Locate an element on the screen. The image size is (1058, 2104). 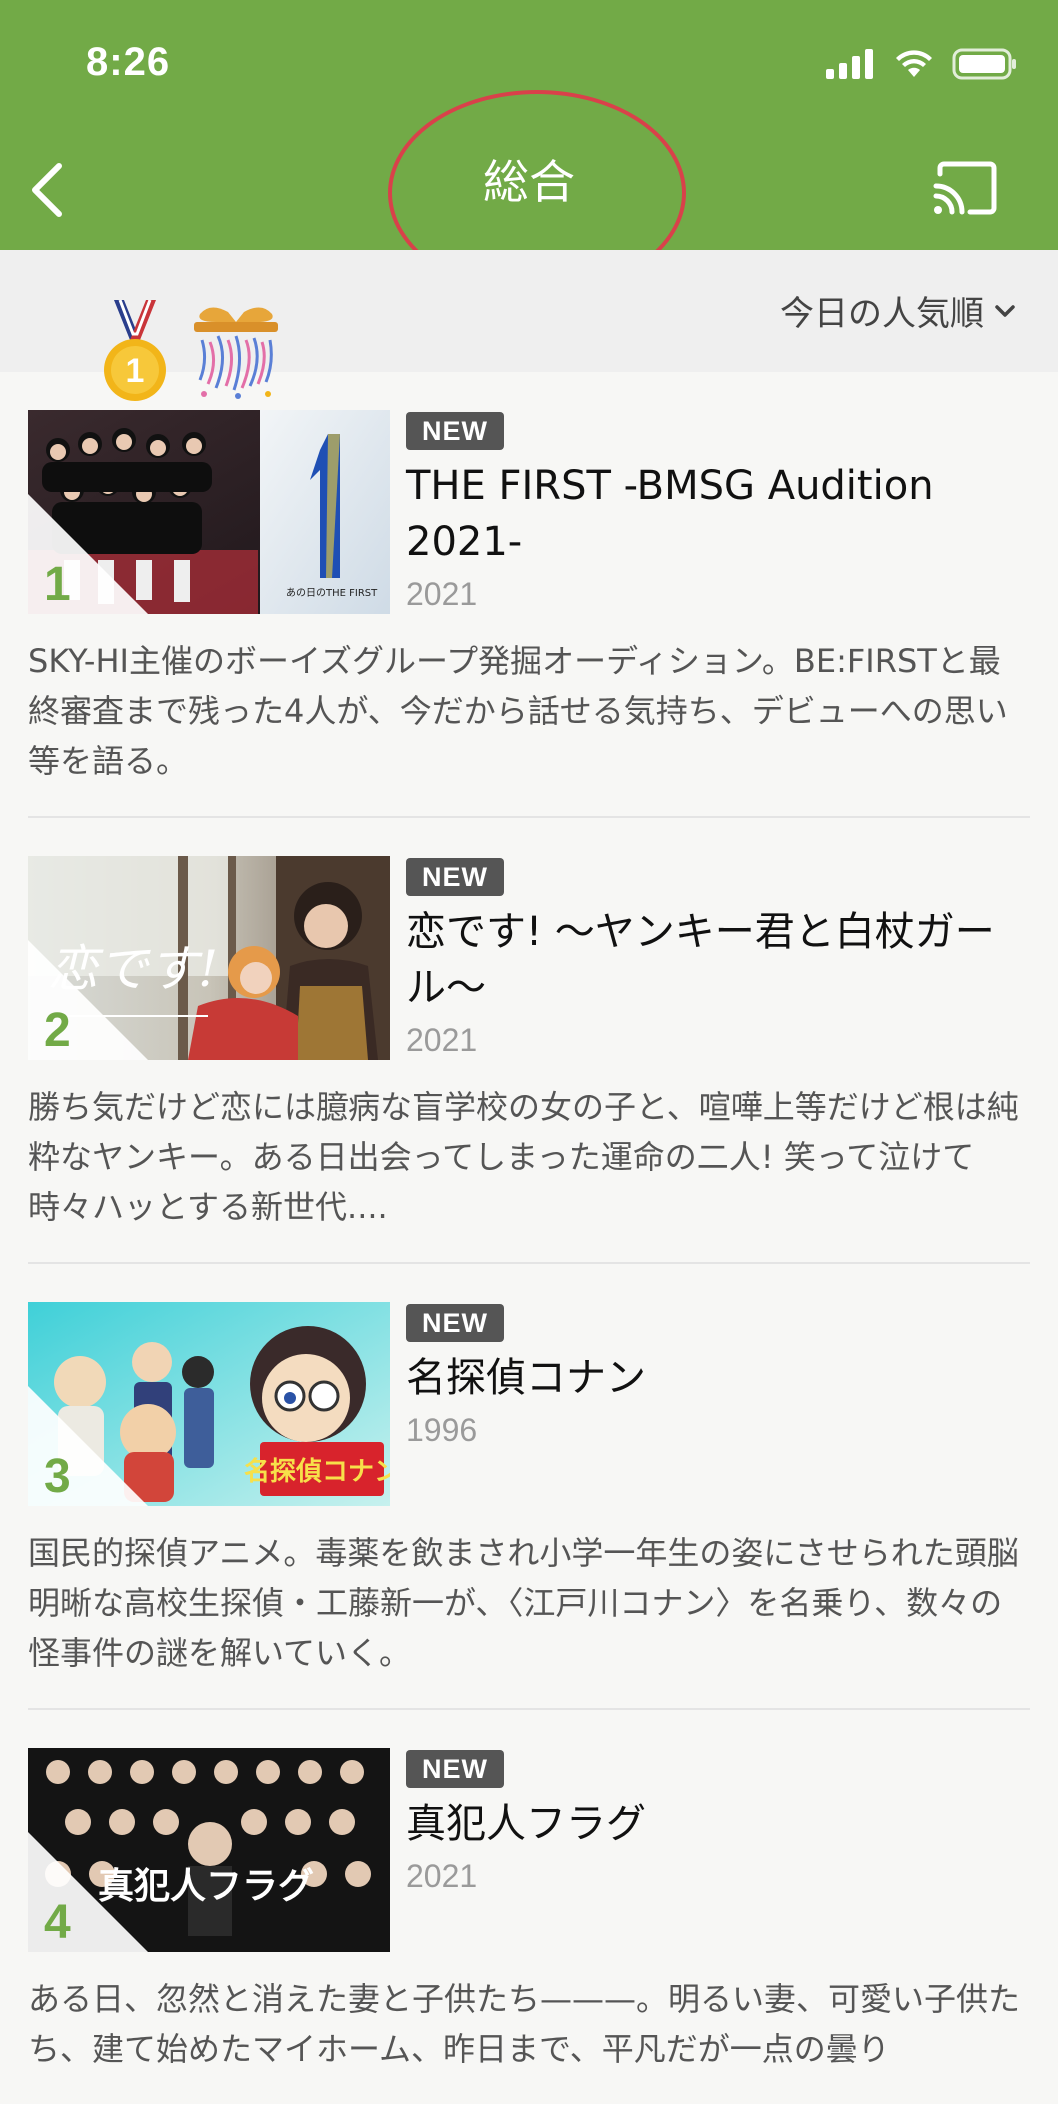
cast-icon is located at coordinates (965, 188).